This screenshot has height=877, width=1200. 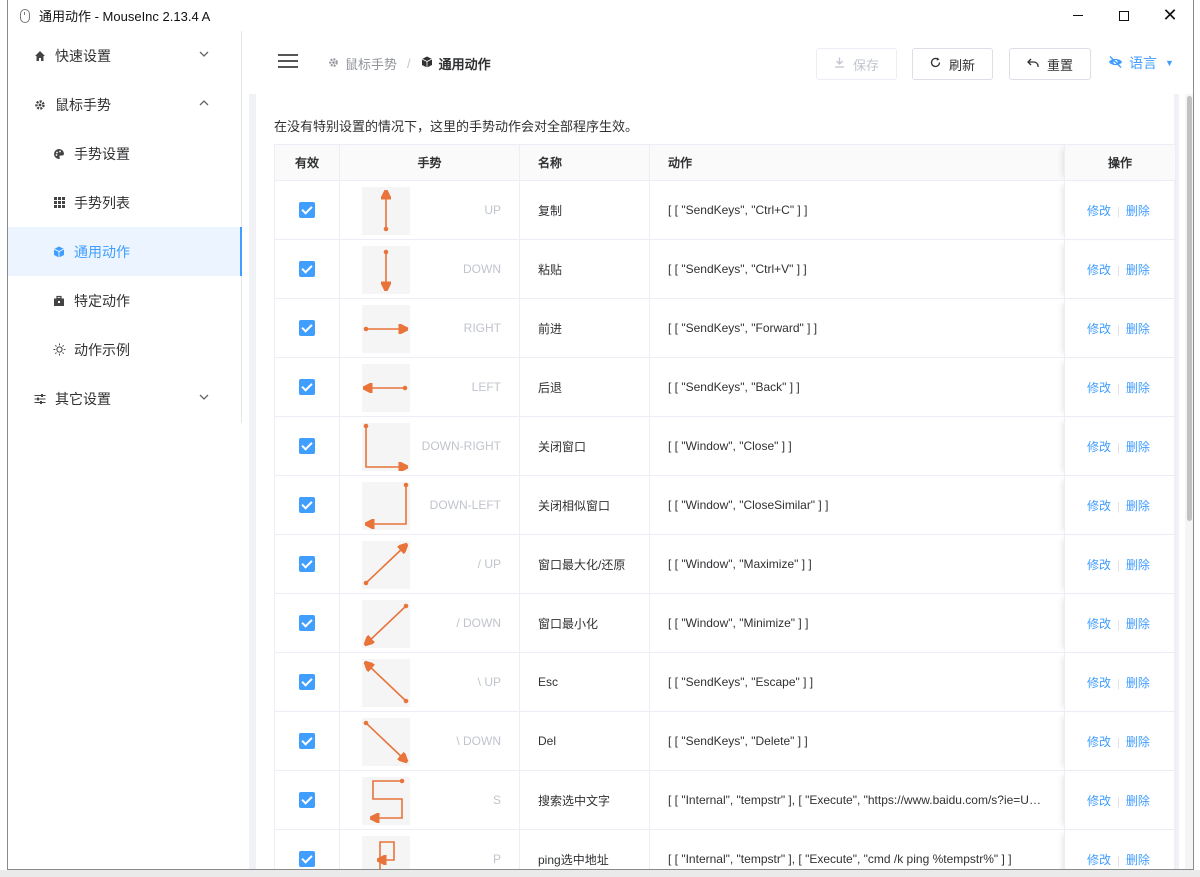 What do you see at coordinates (124, 300) in the screenshot?
I see `sidebar-item-specific-actions: 特定动作` at bounding box center [124, 300].